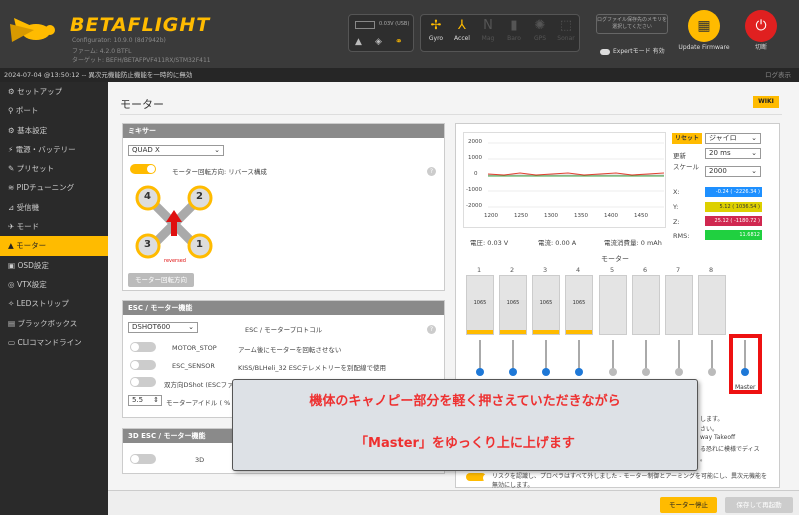  What do you see at coordinates (199, 244) in the screenshot?
I see `motor-1-label: 1` at bounding box center [199, 244].